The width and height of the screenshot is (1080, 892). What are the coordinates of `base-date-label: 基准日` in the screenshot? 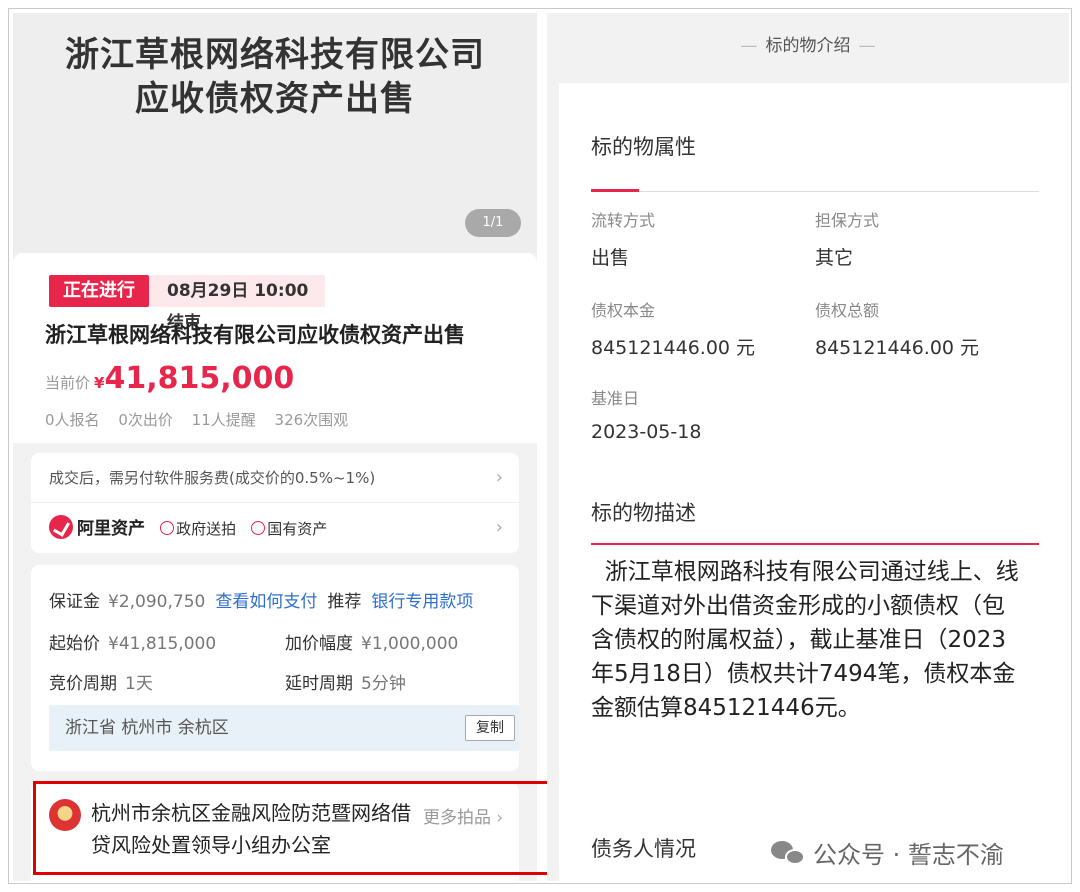 It's located at (615, 398).